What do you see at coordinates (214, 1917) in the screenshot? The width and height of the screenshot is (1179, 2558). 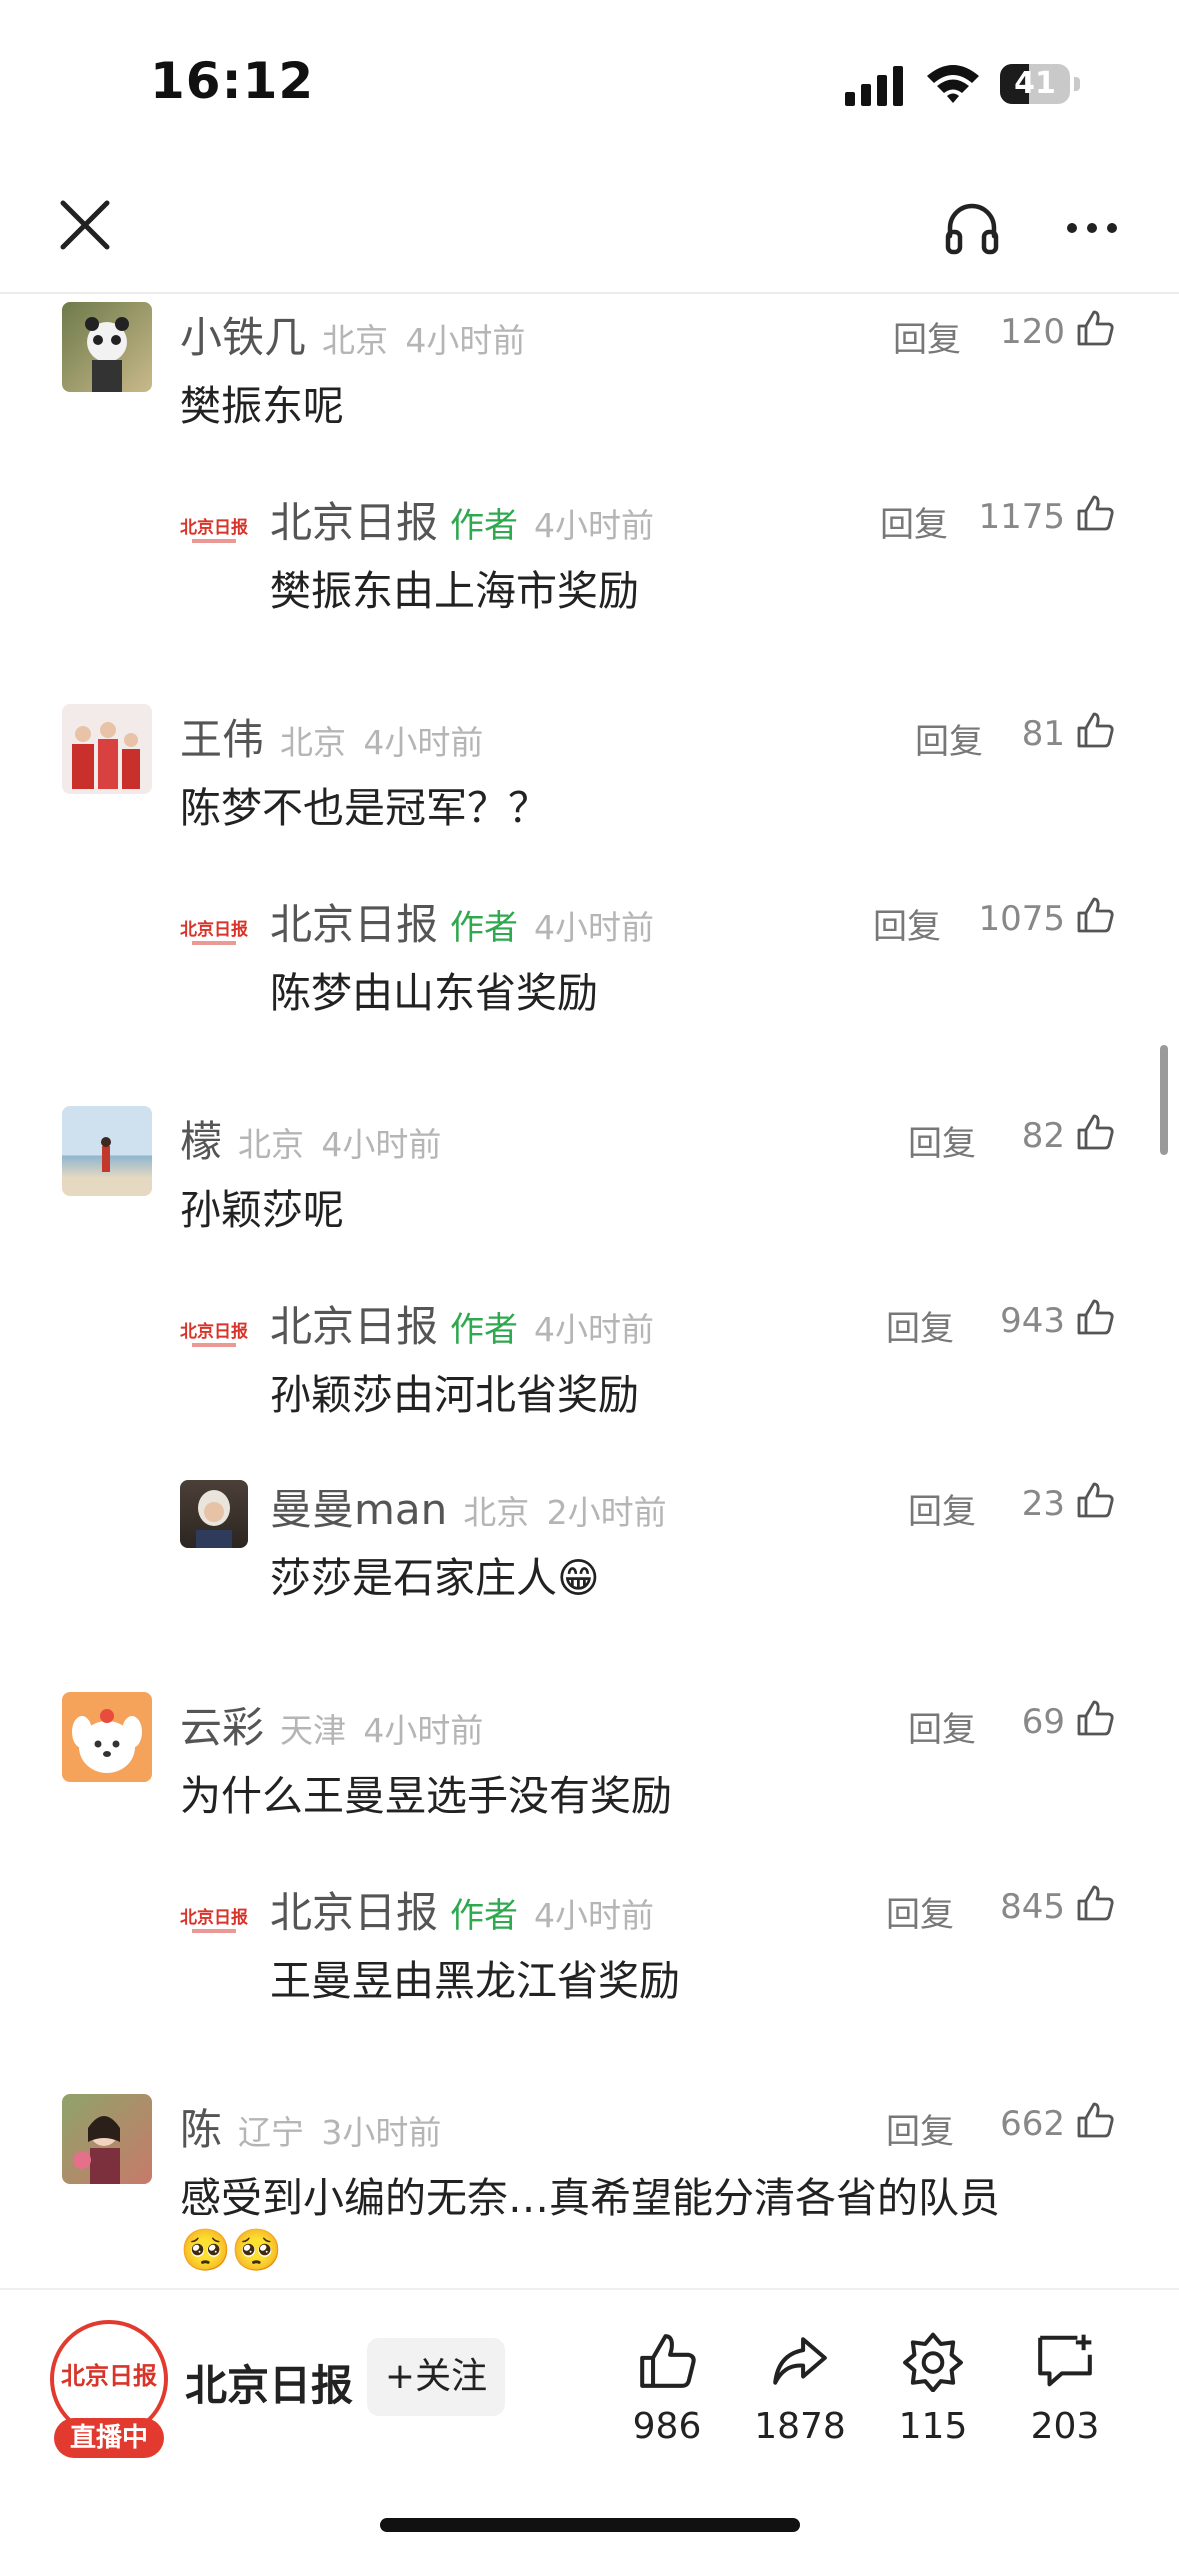 I see `logo-text: 北京日报` at bounding box center [214, 1917].